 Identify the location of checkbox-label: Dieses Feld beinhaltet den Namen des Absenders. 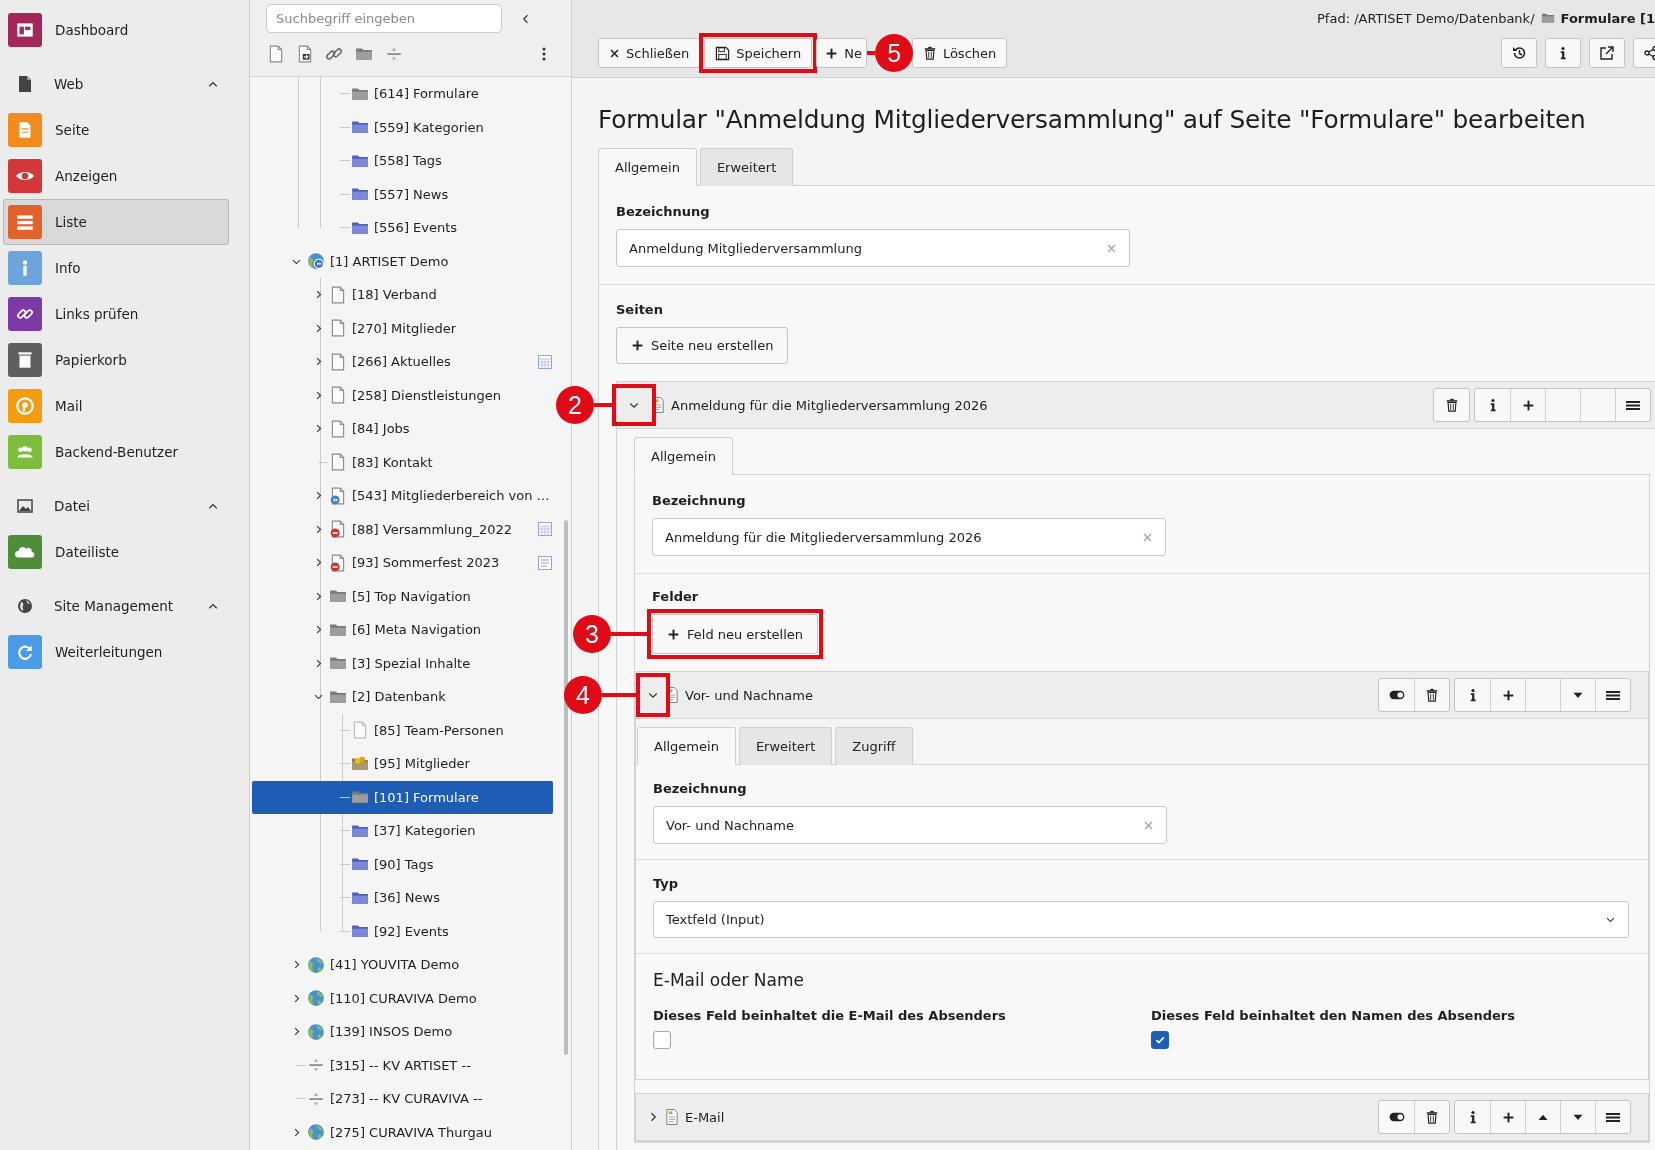
(1333, 1016).